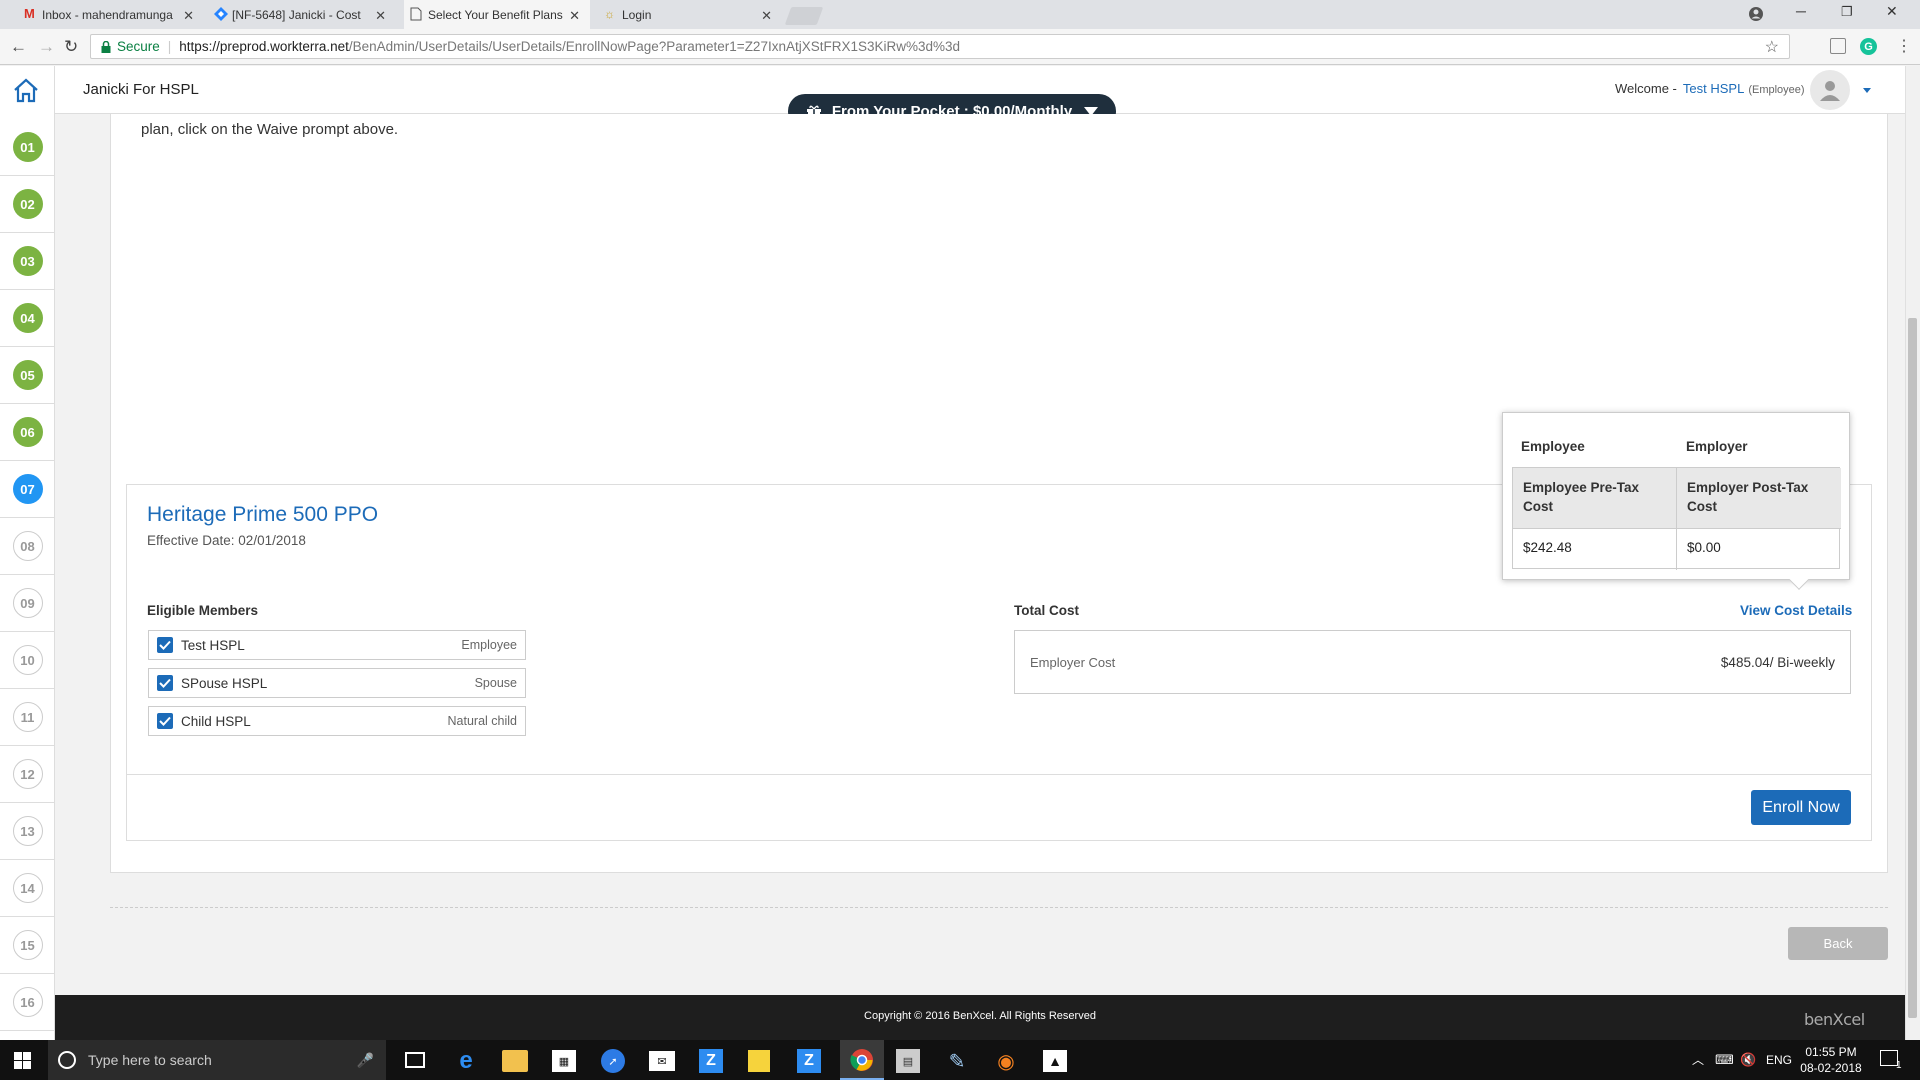  I want to click on step-04: 04, so click(27, 318).